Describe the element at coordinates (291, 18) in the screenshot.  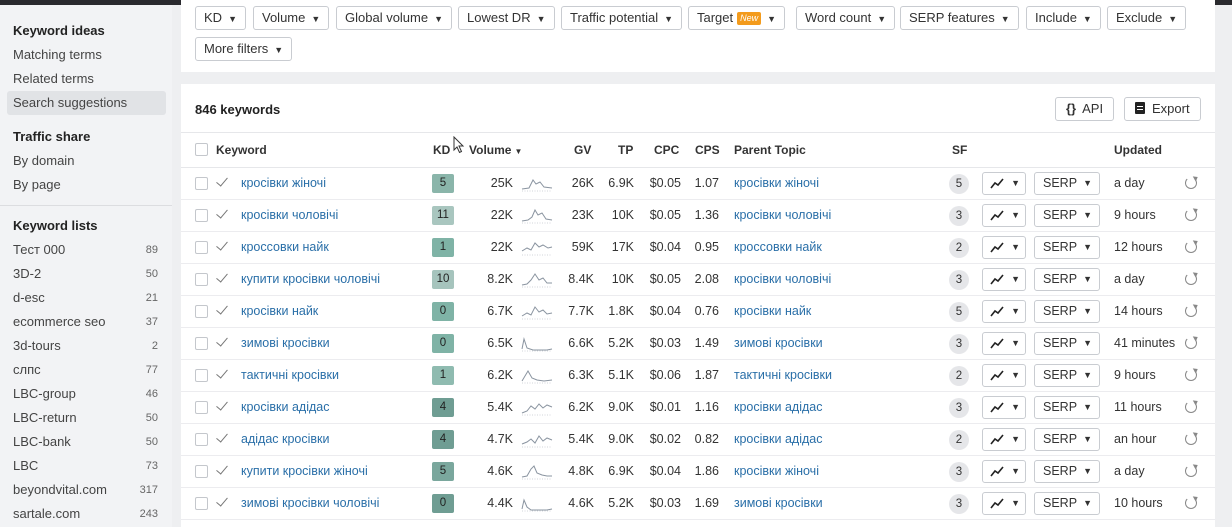
I see `volume-filter-button: Volume ▼` at that location.